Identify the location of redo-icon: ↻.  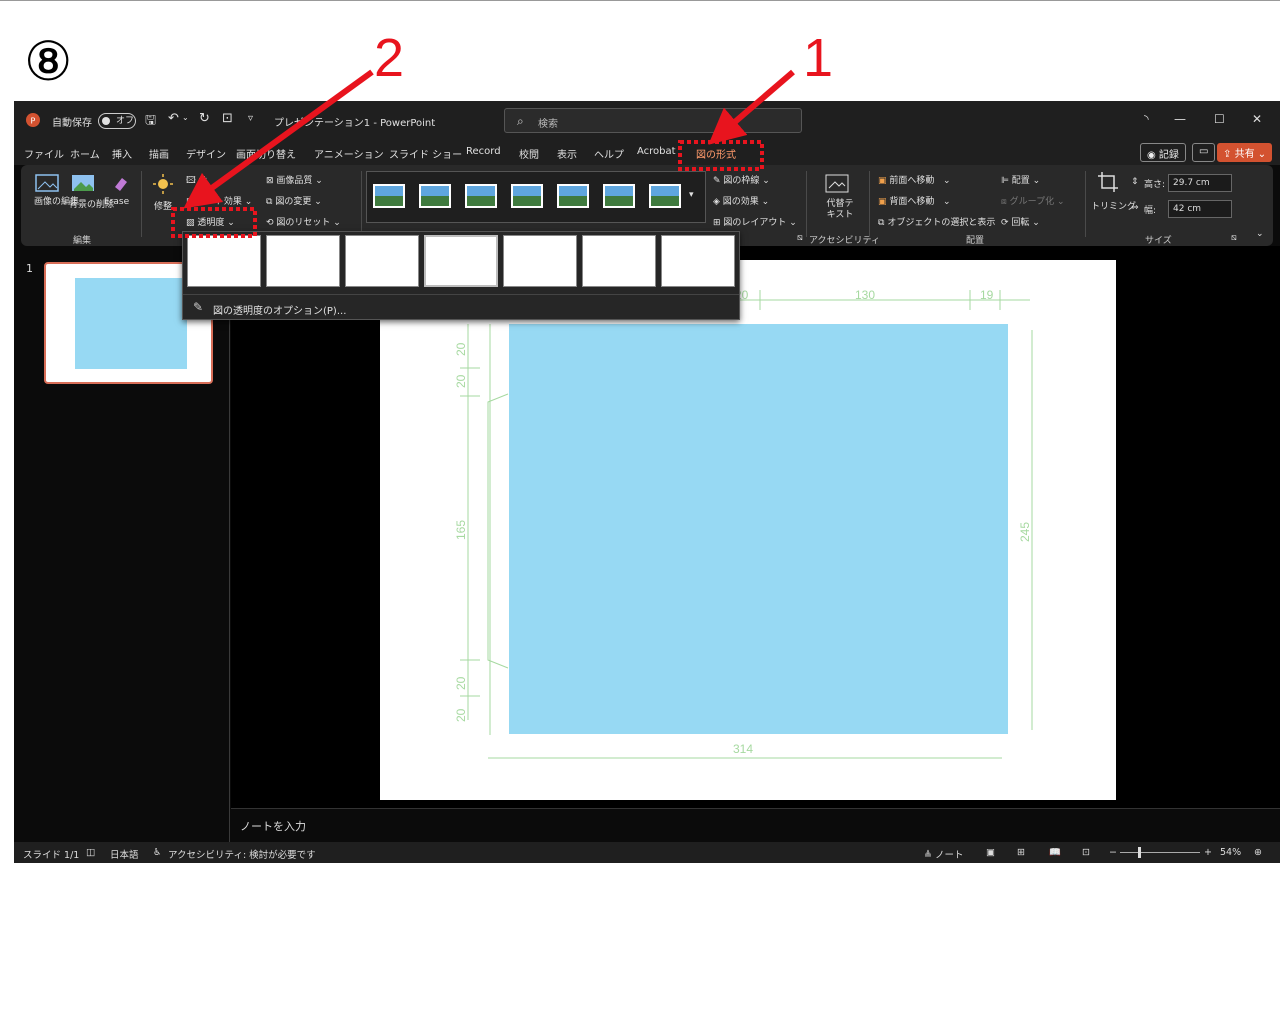
(204, 118).